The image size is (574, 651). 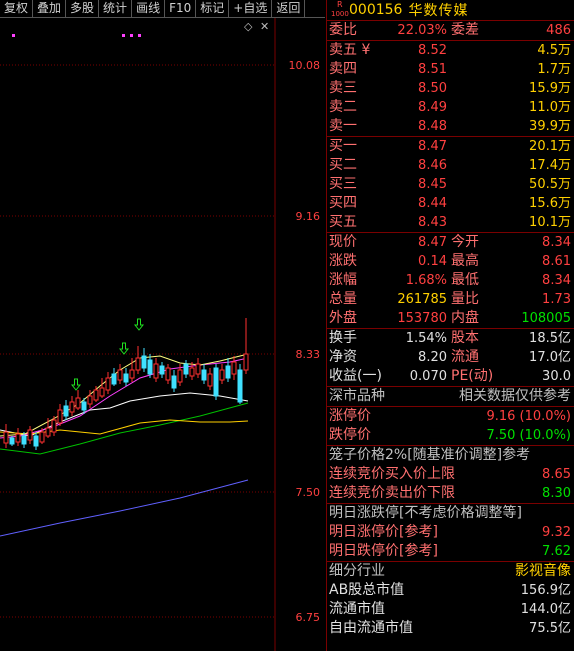 I want to click on stat-value: 8.47, so click(x=432, y=242).